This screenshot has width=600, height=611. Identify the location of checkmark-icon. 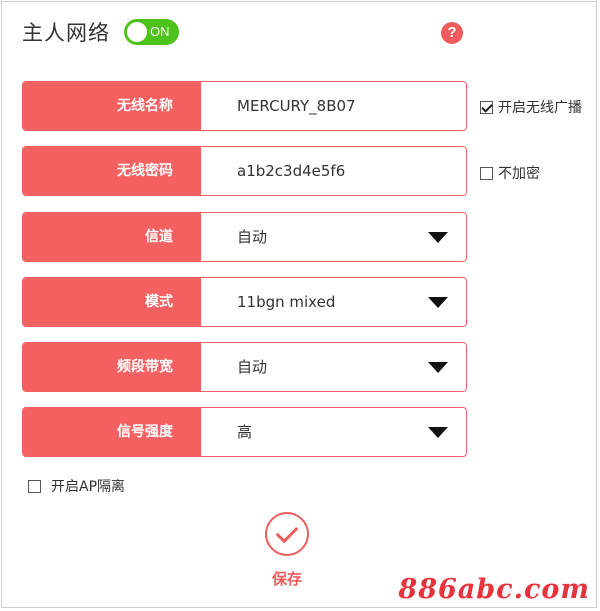
(287, 534).